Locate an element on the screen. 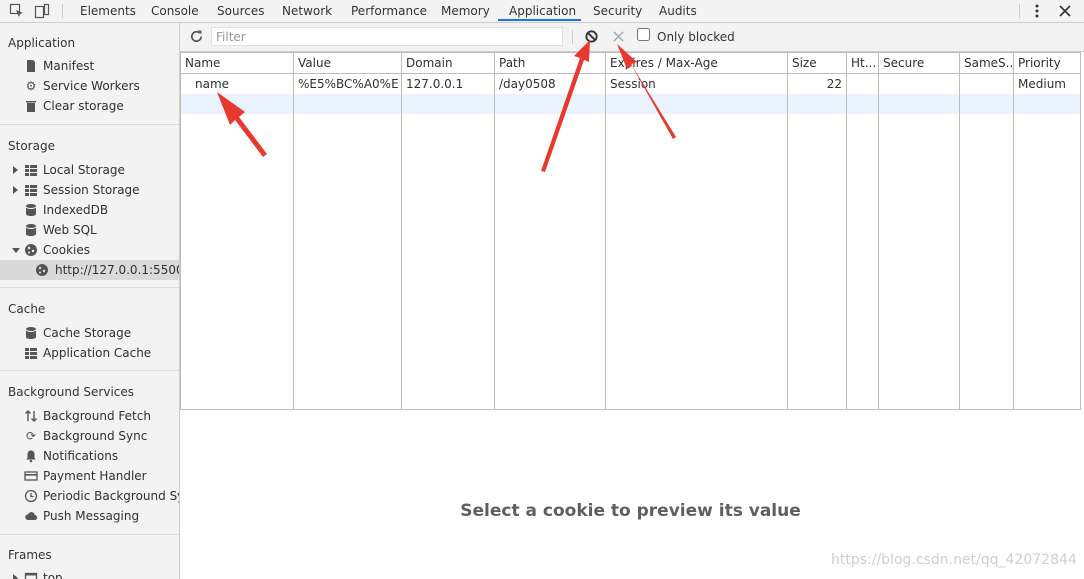 The image size is (1084, 579). sidebar-item-service-workers: ⚙ Service Workers is located at coordinates (89, 86).